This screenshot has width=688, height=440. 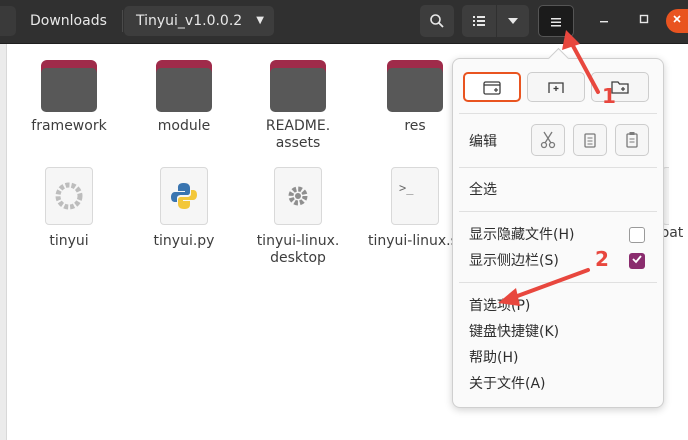 I want to click on file-item-tinyui: tinyui, so click(x=69, y=208).